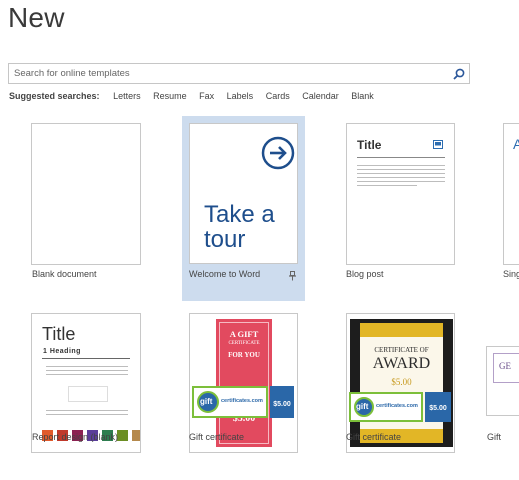 This screenshot has height=480, width=519. I want to click on report-heading: 1 Heading, so click(62, 351).